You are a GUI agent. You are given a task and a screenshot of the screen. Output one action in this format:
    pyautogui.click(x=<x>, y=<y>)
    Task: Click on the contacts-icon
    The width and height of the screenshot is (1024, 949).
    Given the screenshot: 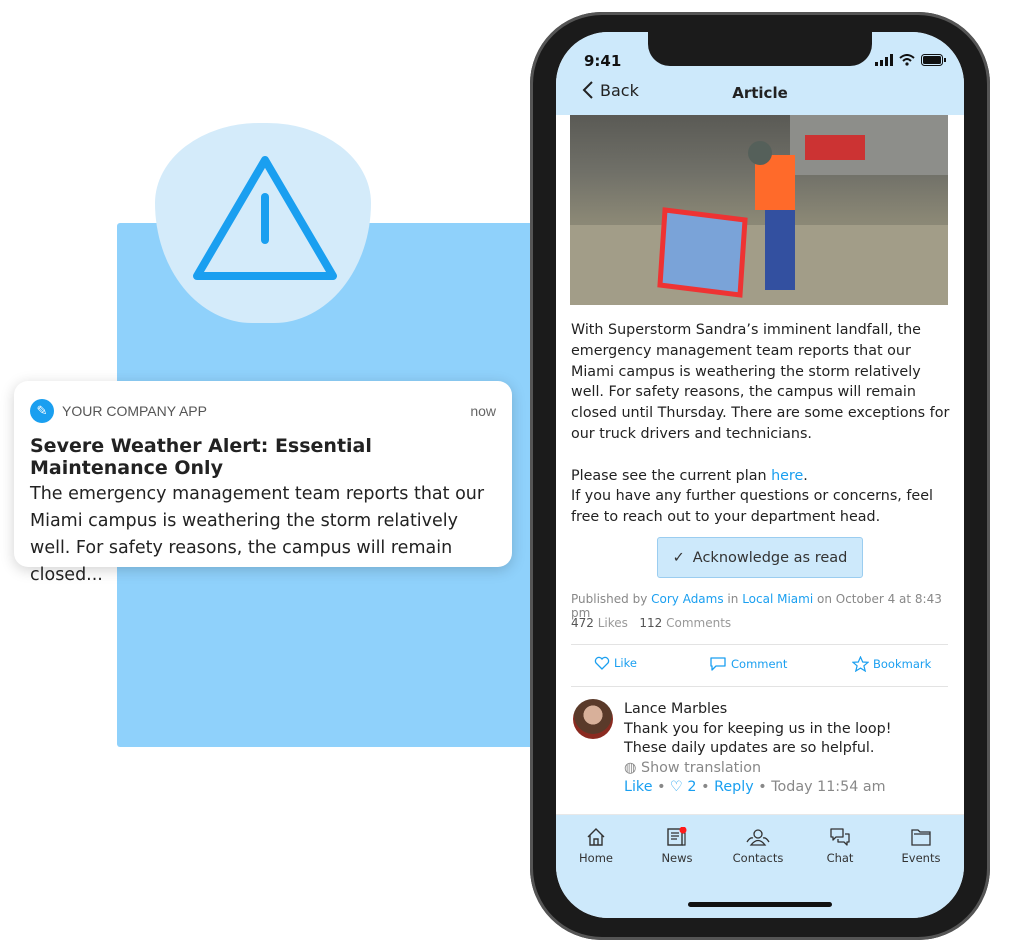 What is the action you would take?
    pyautogui.click(x=758, y=837)
    